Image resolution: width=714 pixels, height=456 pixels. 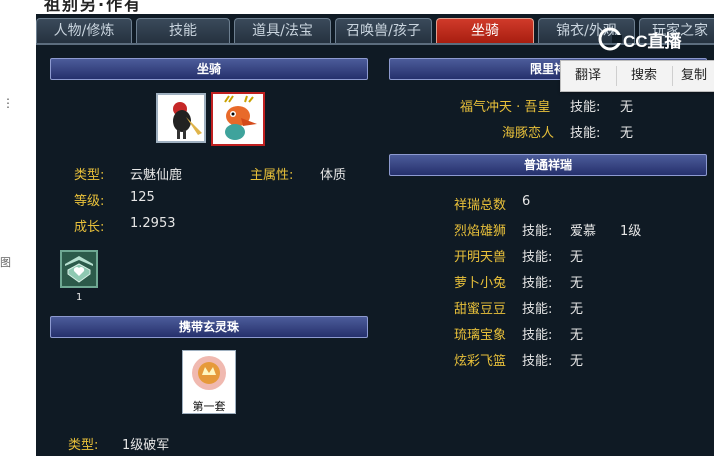 What do you see at coordinates (652, 41) in the screenshot?
I see `watermark-text: CC直播` at bounding box center [652, 41].